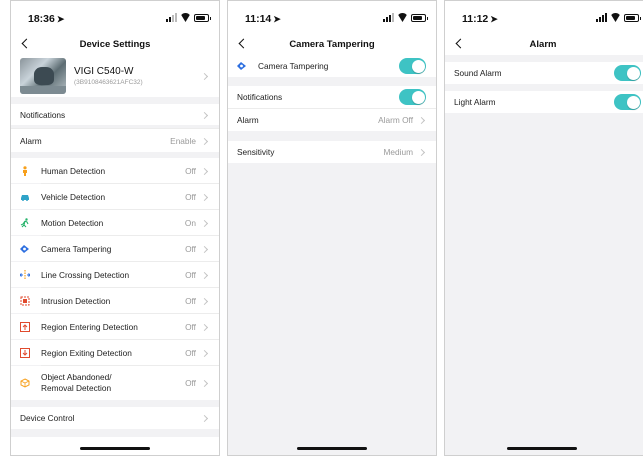 The height and width of the screenshot is (456, 643). Describe the element at coordinates (104, 71) in the screenshot. I see `device-name: VIGI C540-W` at that location.